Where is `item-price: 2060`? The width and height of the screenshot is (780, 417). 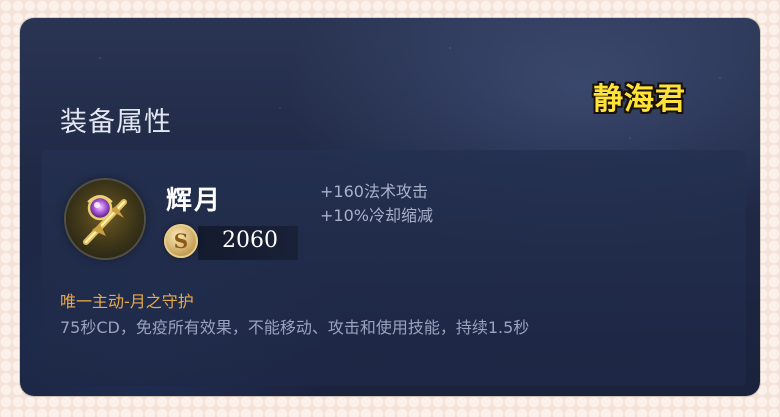 item-price: 2060 is located at coordinates (250, 240).